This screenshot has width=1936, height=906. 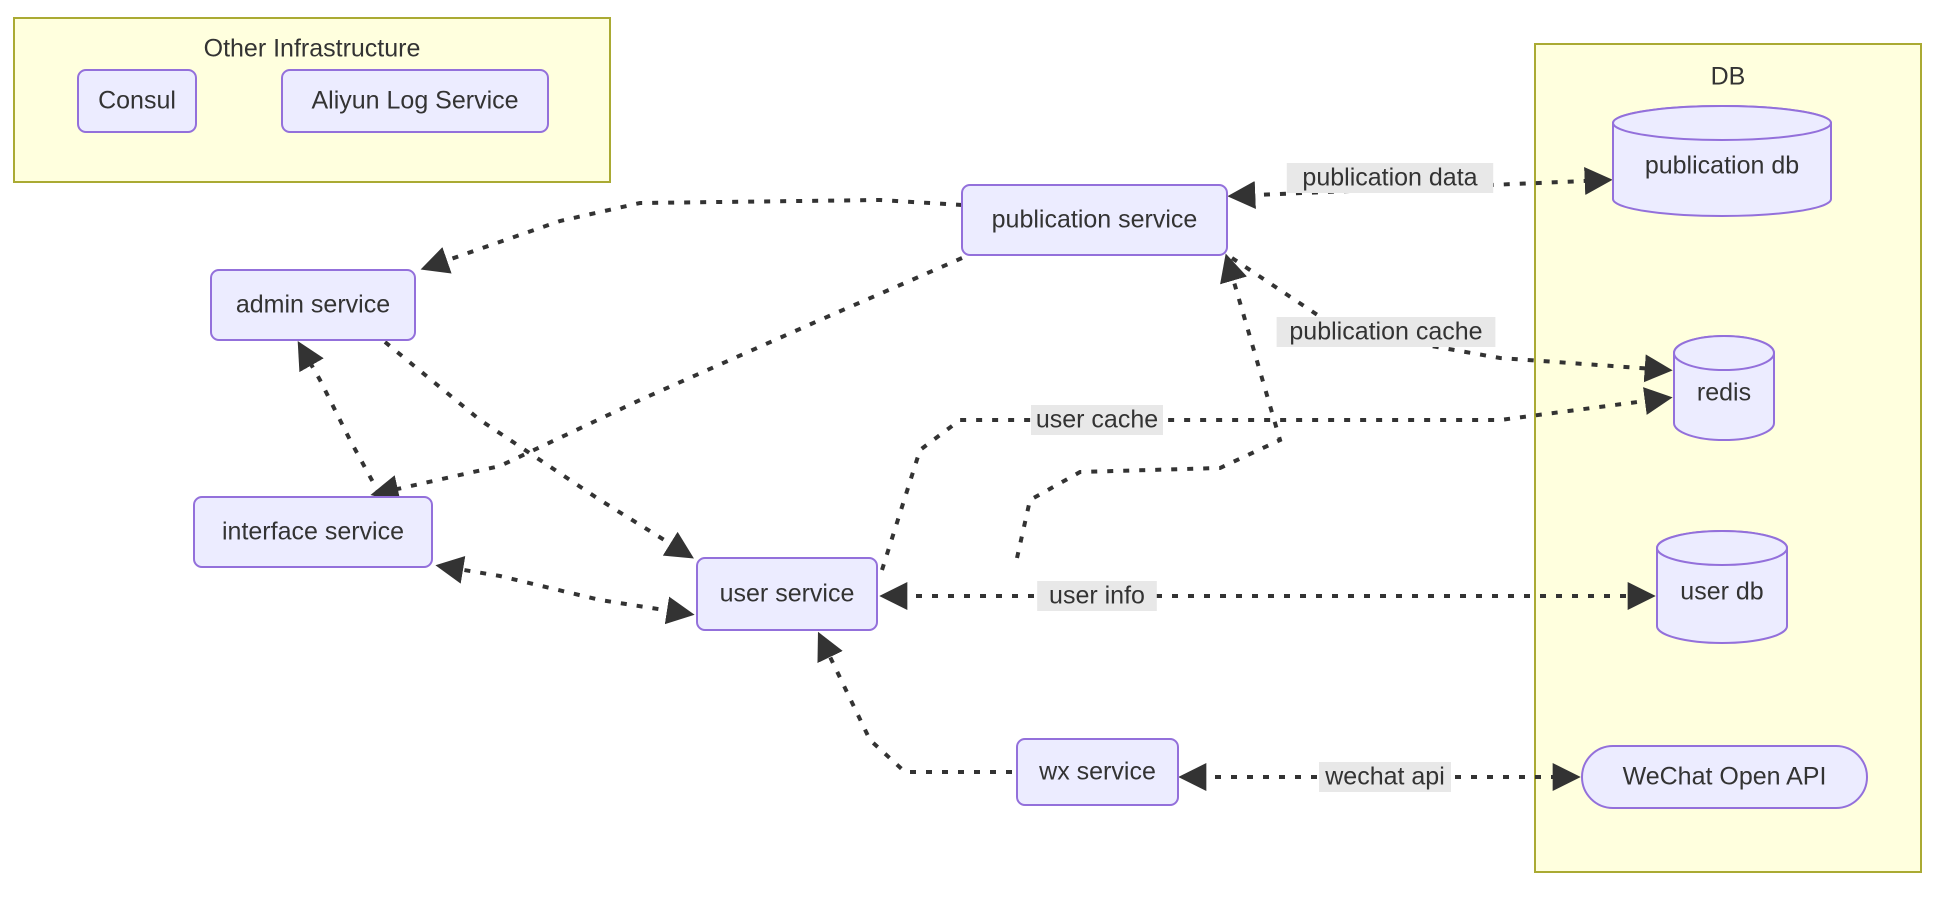 I want to click on node-wechat-open-api: WeChat Open API, so click(x=1724, y=777).